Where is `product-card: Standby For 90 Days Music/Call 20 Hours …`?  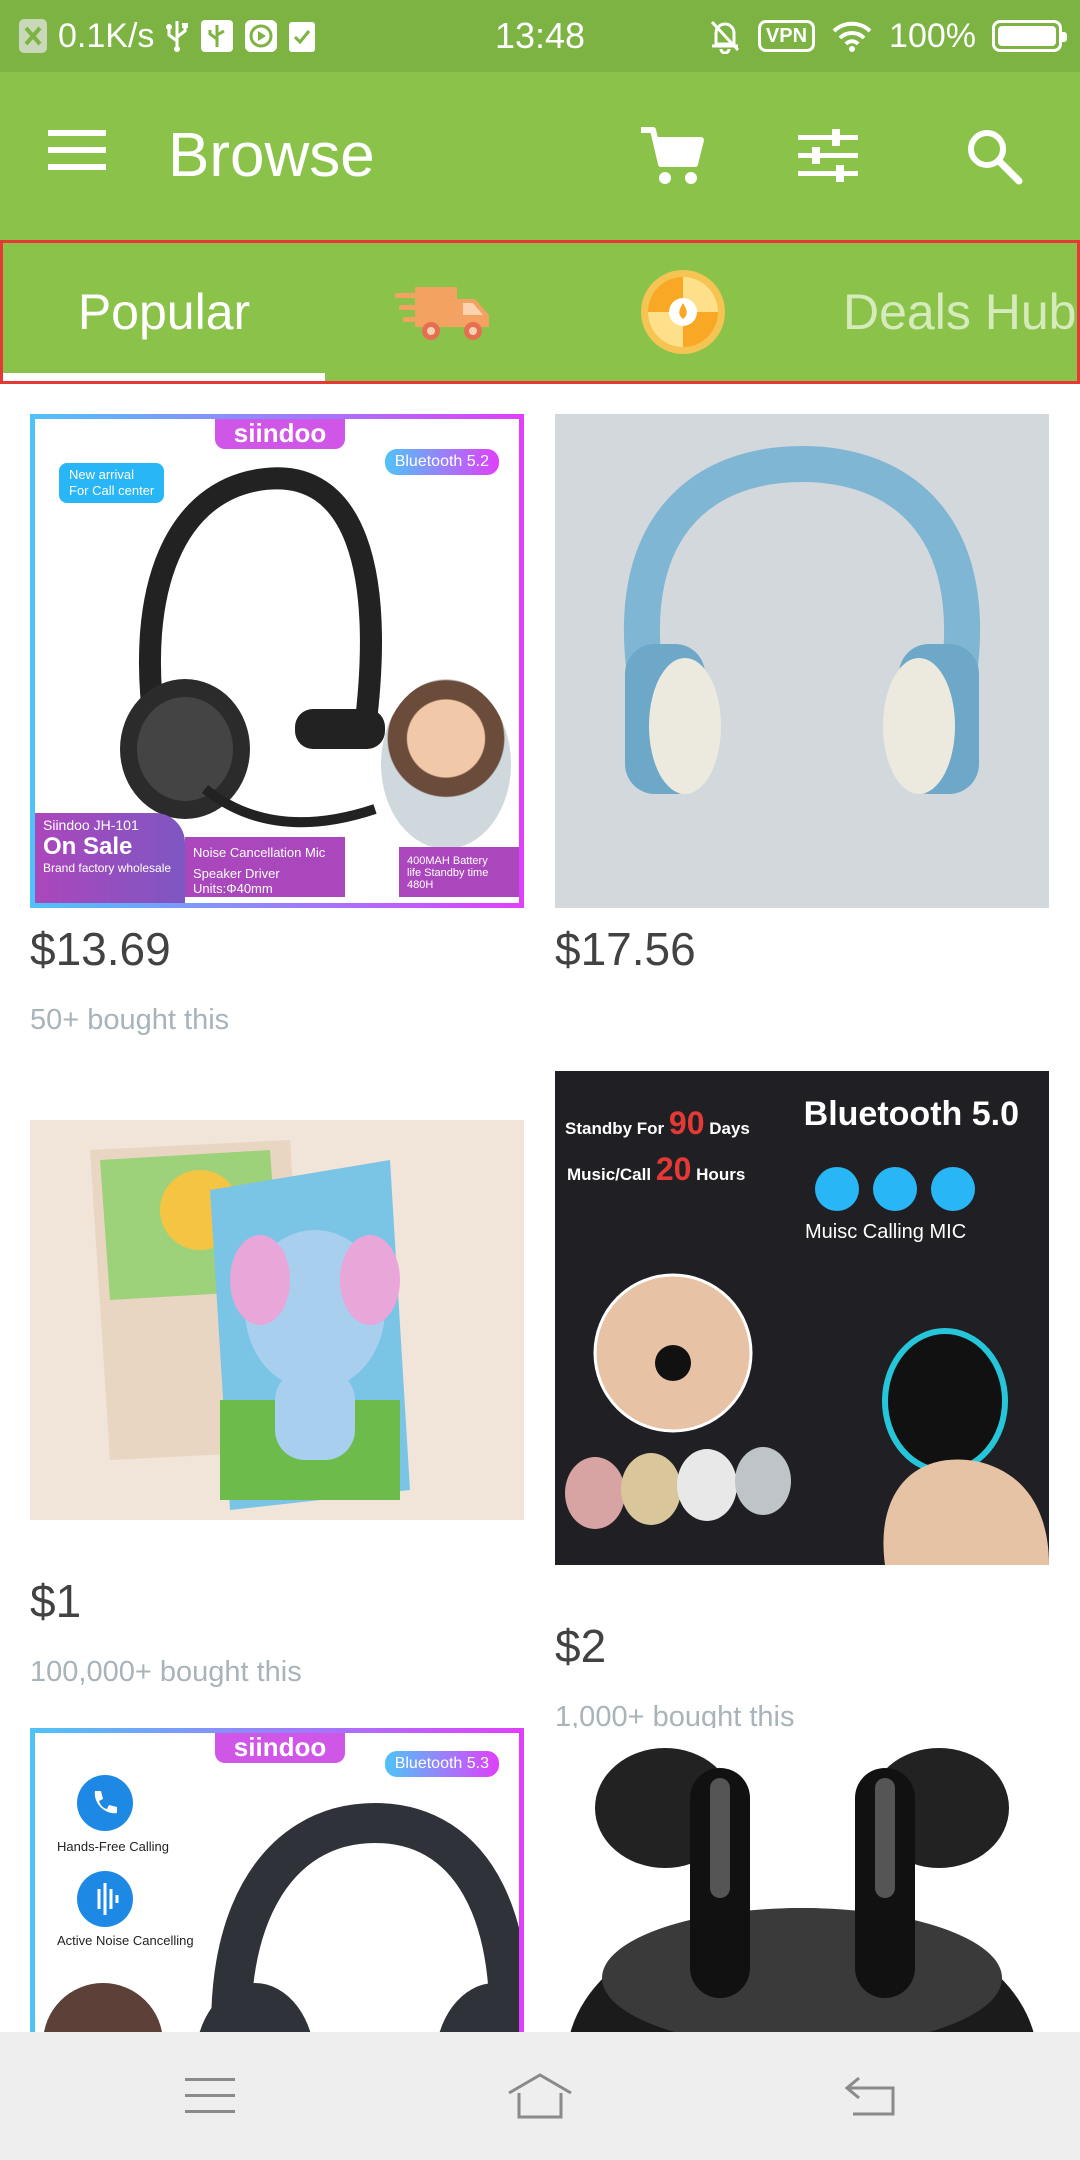
product-card: Standby For 90 Days Music/Call 20 Hours … is located at coordinates (802, 1402).